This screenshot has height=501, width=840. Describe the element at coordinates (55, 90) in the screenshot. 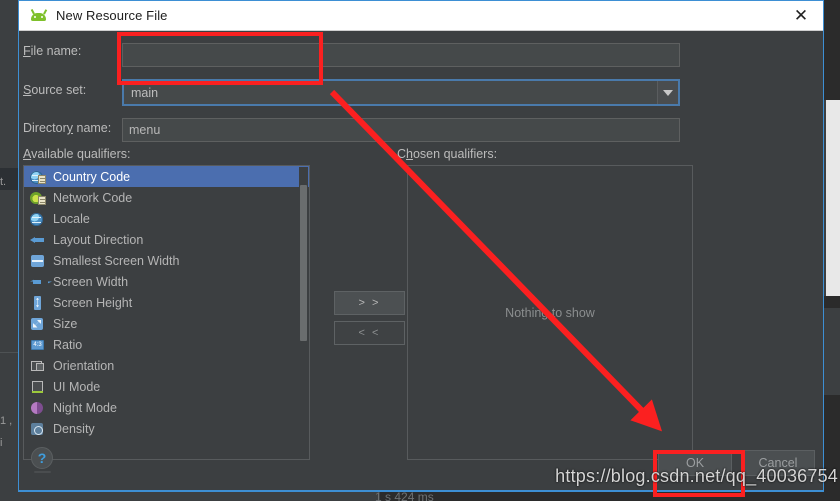

I see `source-set-label: Source set:` at that location.